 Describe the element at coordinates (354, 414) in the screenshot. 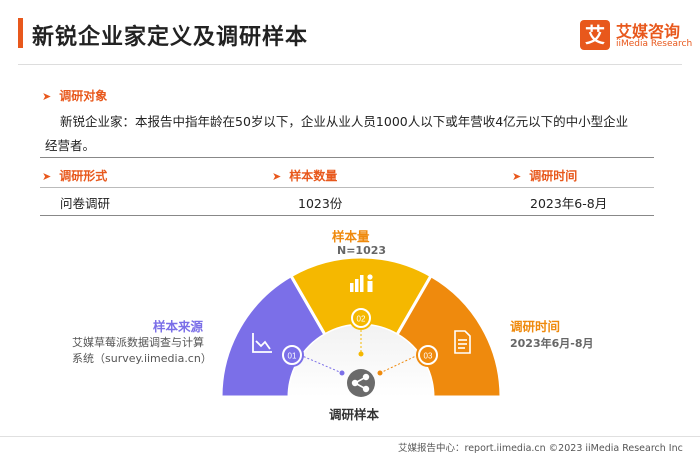

I see `gauge-center-label: 调研样本` at that location.